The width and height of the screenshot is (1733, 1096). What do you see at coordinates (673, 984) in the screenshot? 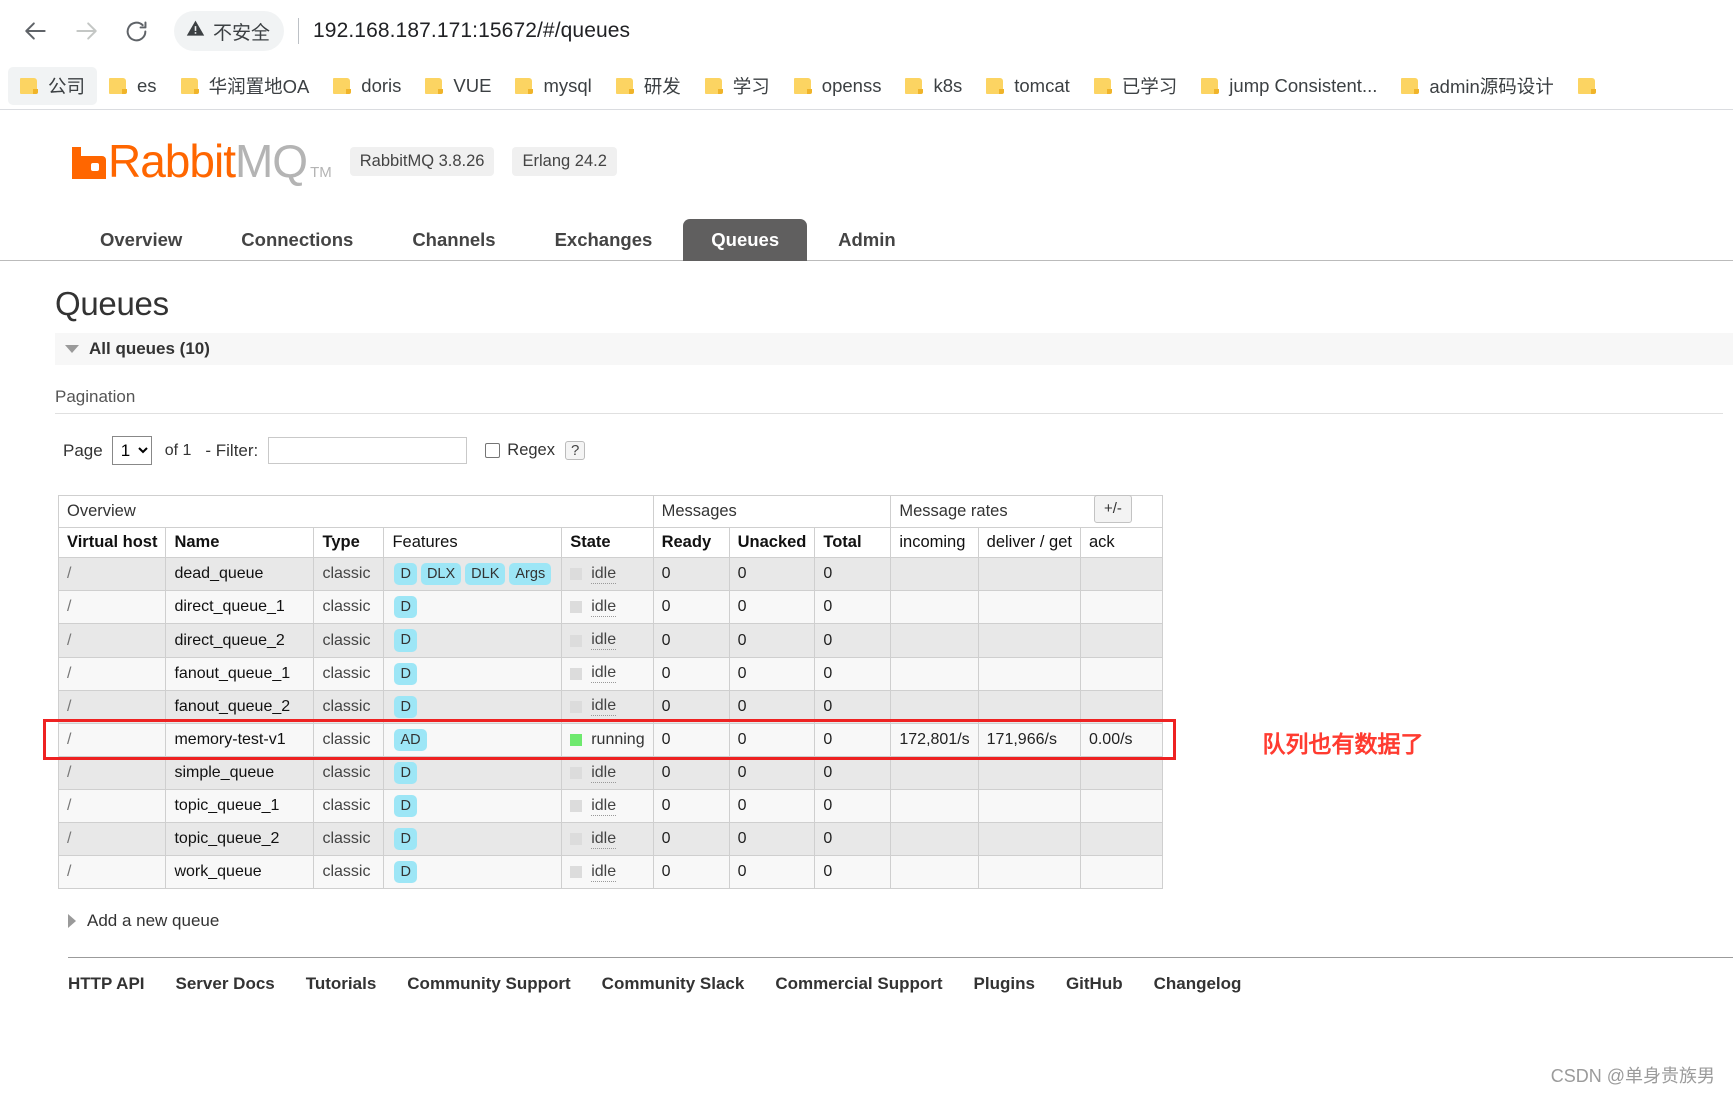
I see `footer-link-community-slack: Community Slack` at bounding box center [673, 984].